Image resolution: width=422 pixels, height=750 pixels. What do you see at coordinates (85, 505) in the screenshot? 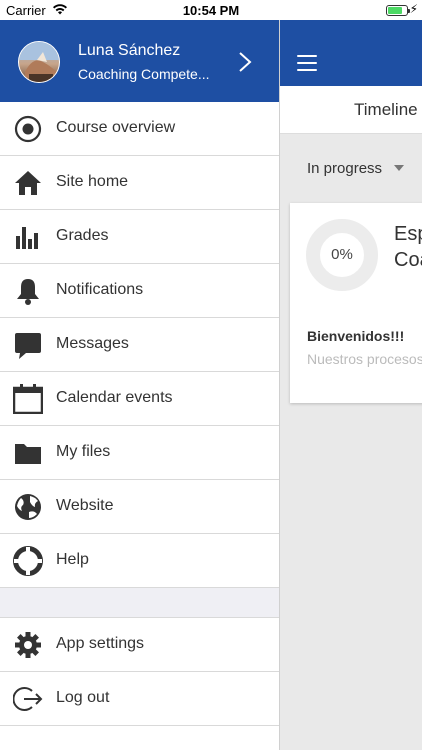
I see `menu-label: Website` at bounding box center [85, 505].